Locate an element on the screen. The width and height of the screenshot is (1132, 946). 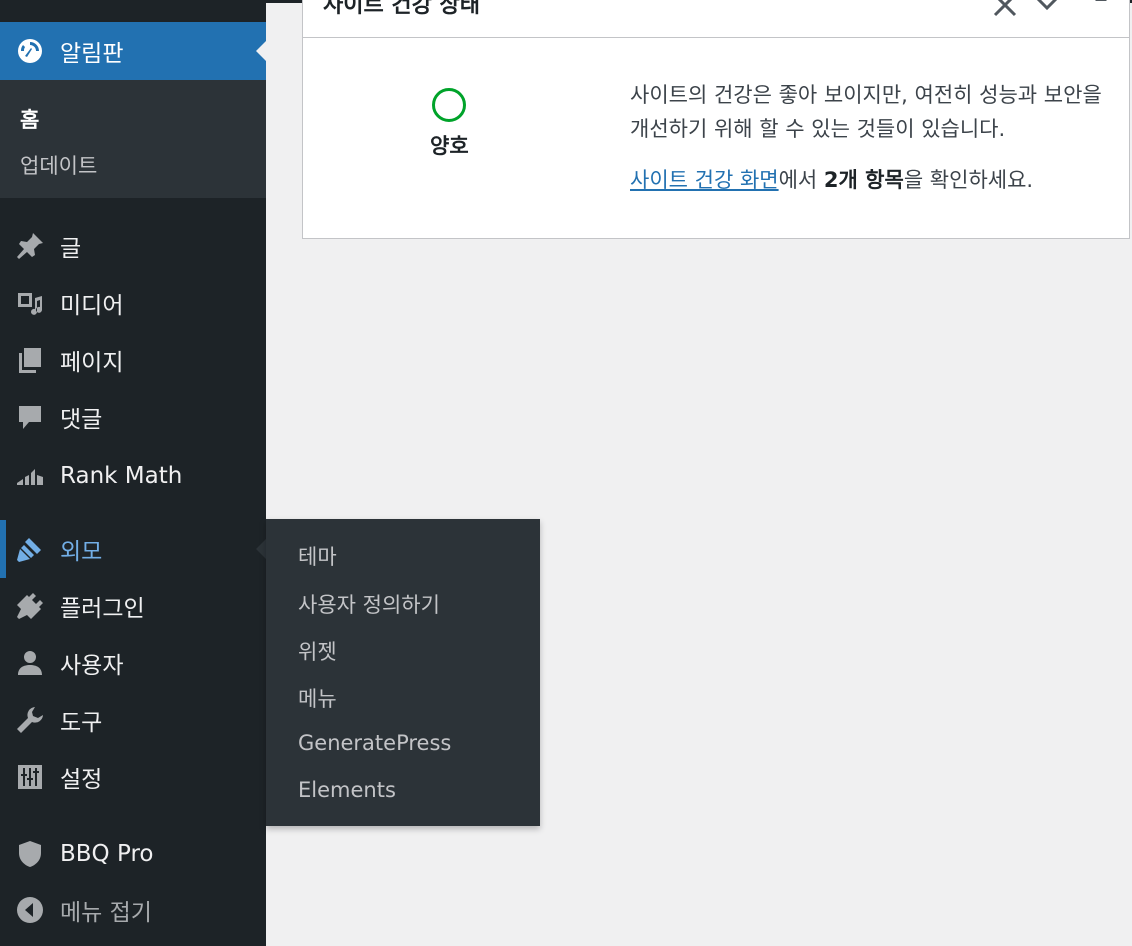
rank-math-icon is located at coordinates (30, 476).